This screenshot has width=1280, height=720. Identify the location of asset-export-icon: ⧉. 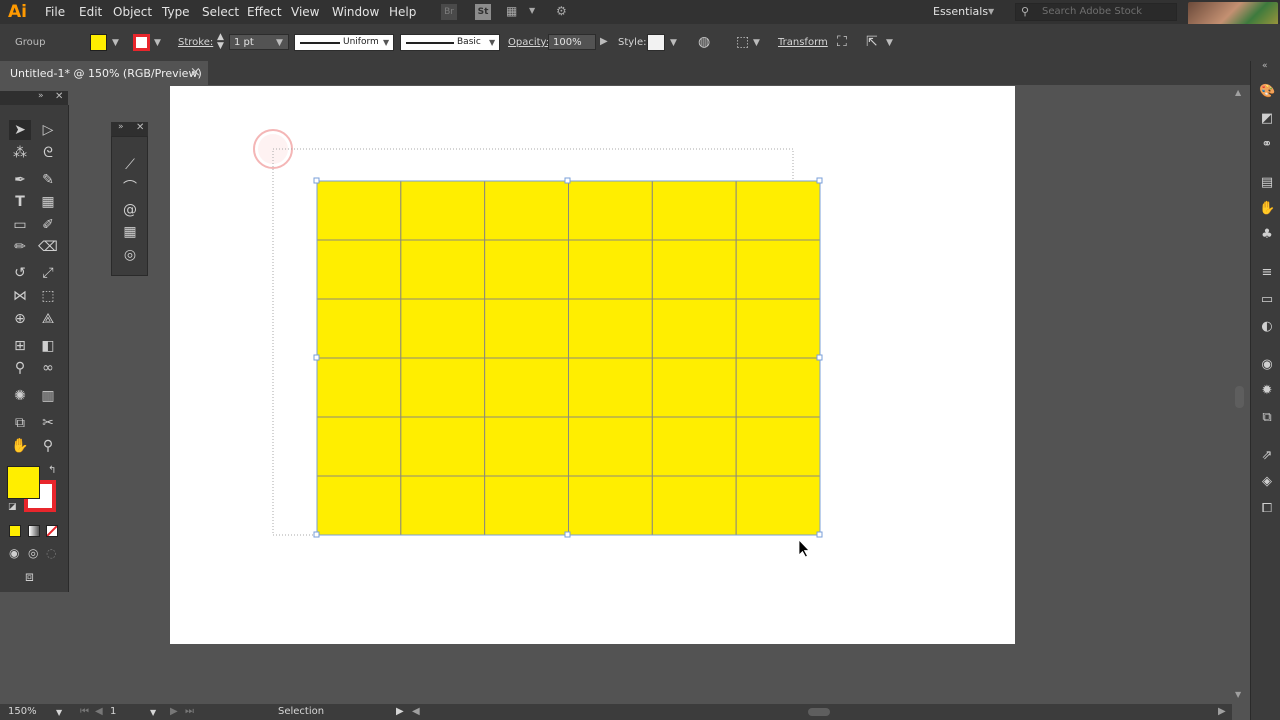
(1267, 418).